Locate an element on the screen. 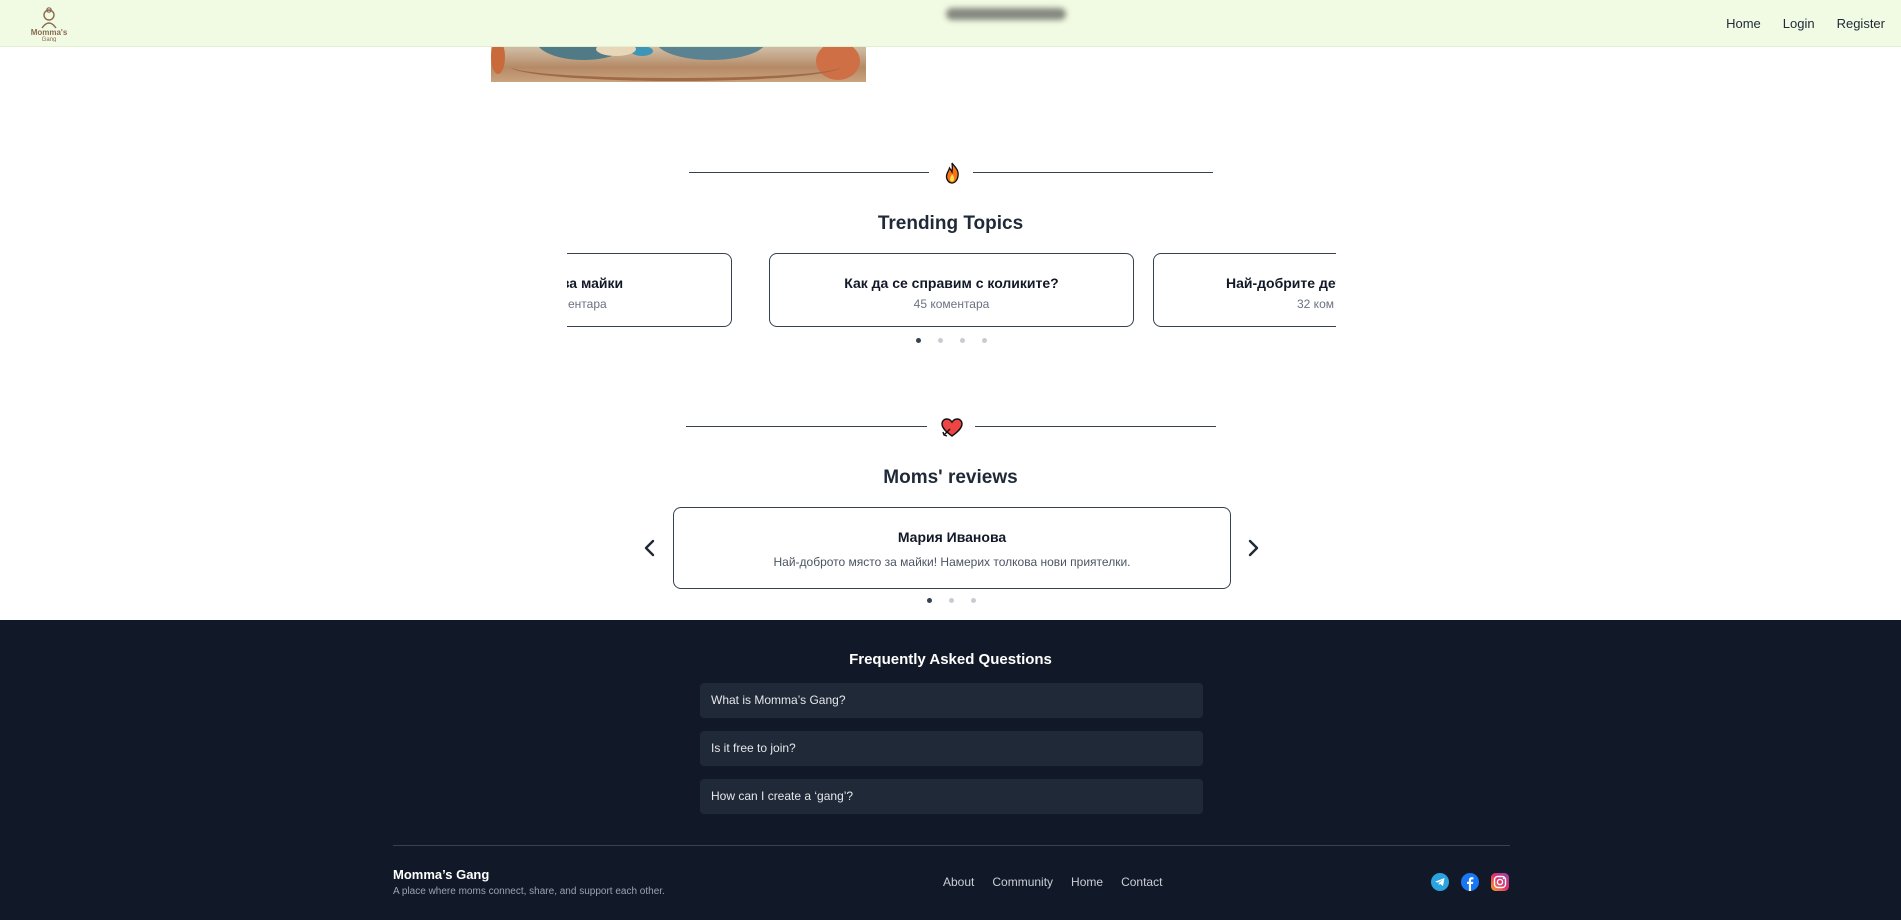  faq-question: Is it free to join? is located at coordinates (951, 748).